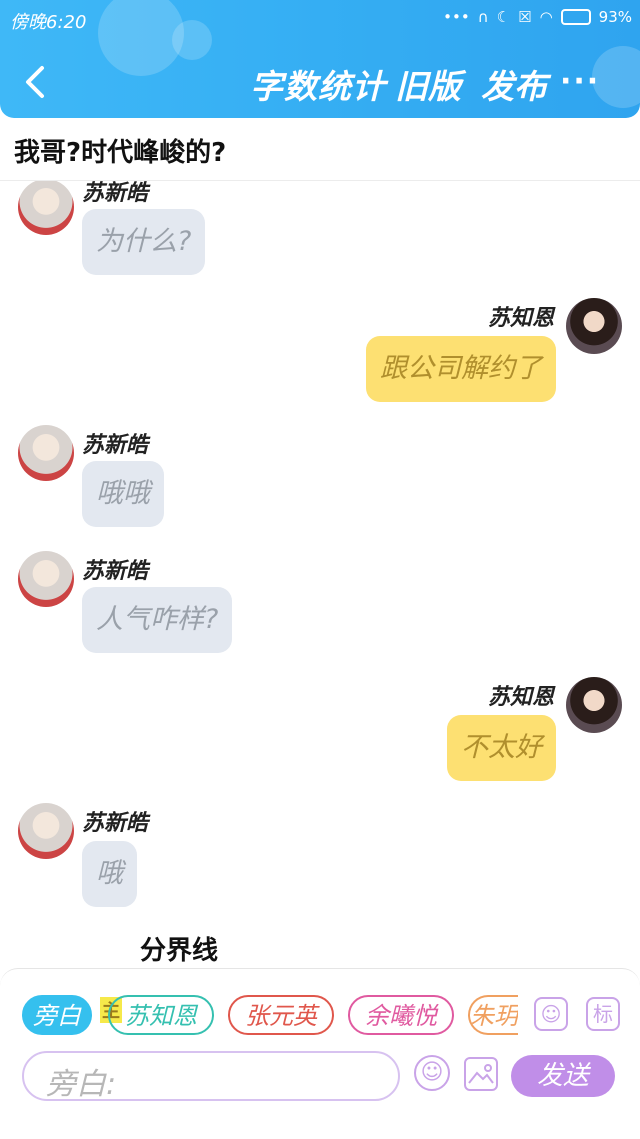  What do you see at coordinates (320, 483) in the screenshot?
I see `message-left: 苏新皓 哦哦` at bounding box center [320, 483].